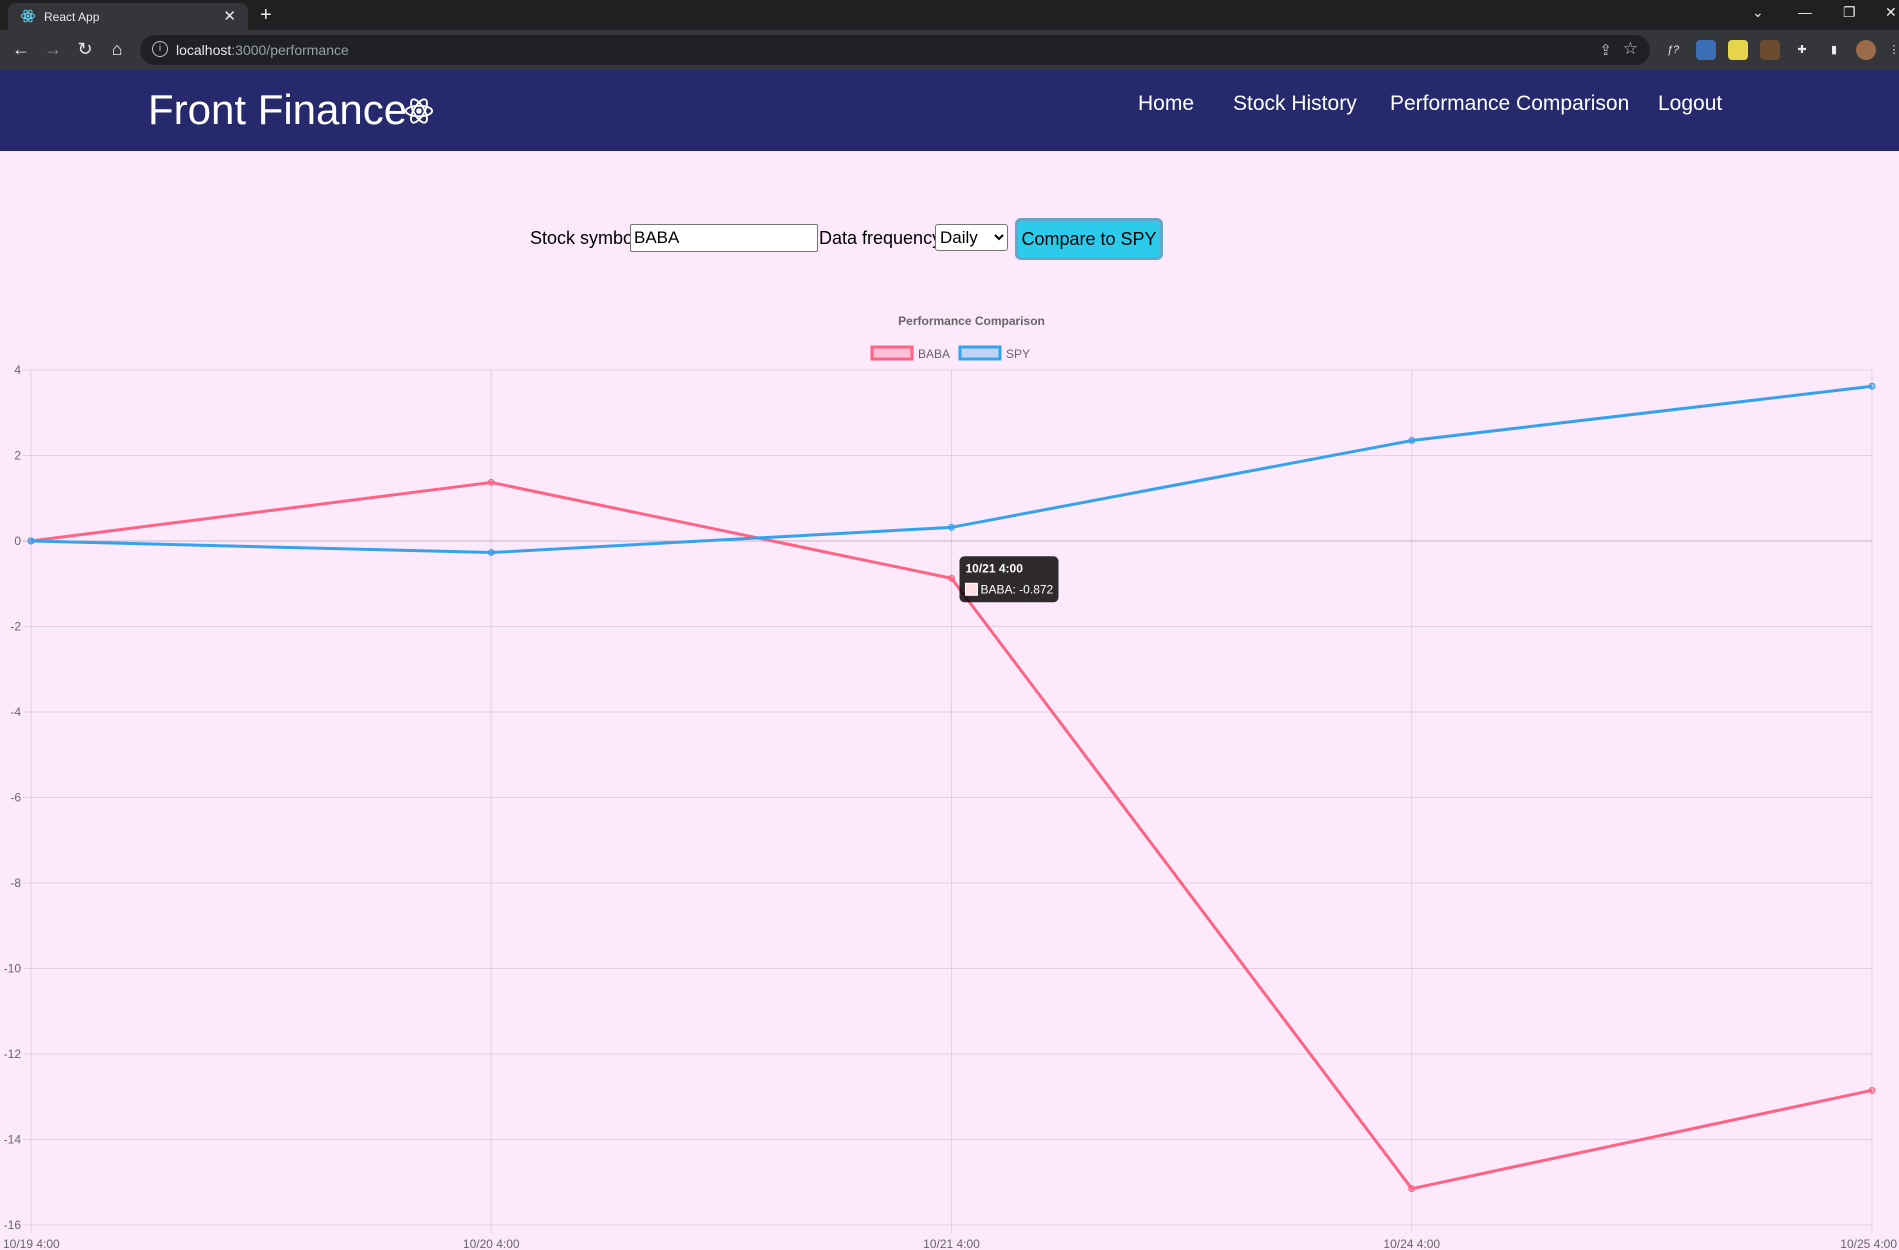 The height and width of the screenshot is (1250, 1899). I want to click on url-text: localhost:3000/performance, so click(262, 50).